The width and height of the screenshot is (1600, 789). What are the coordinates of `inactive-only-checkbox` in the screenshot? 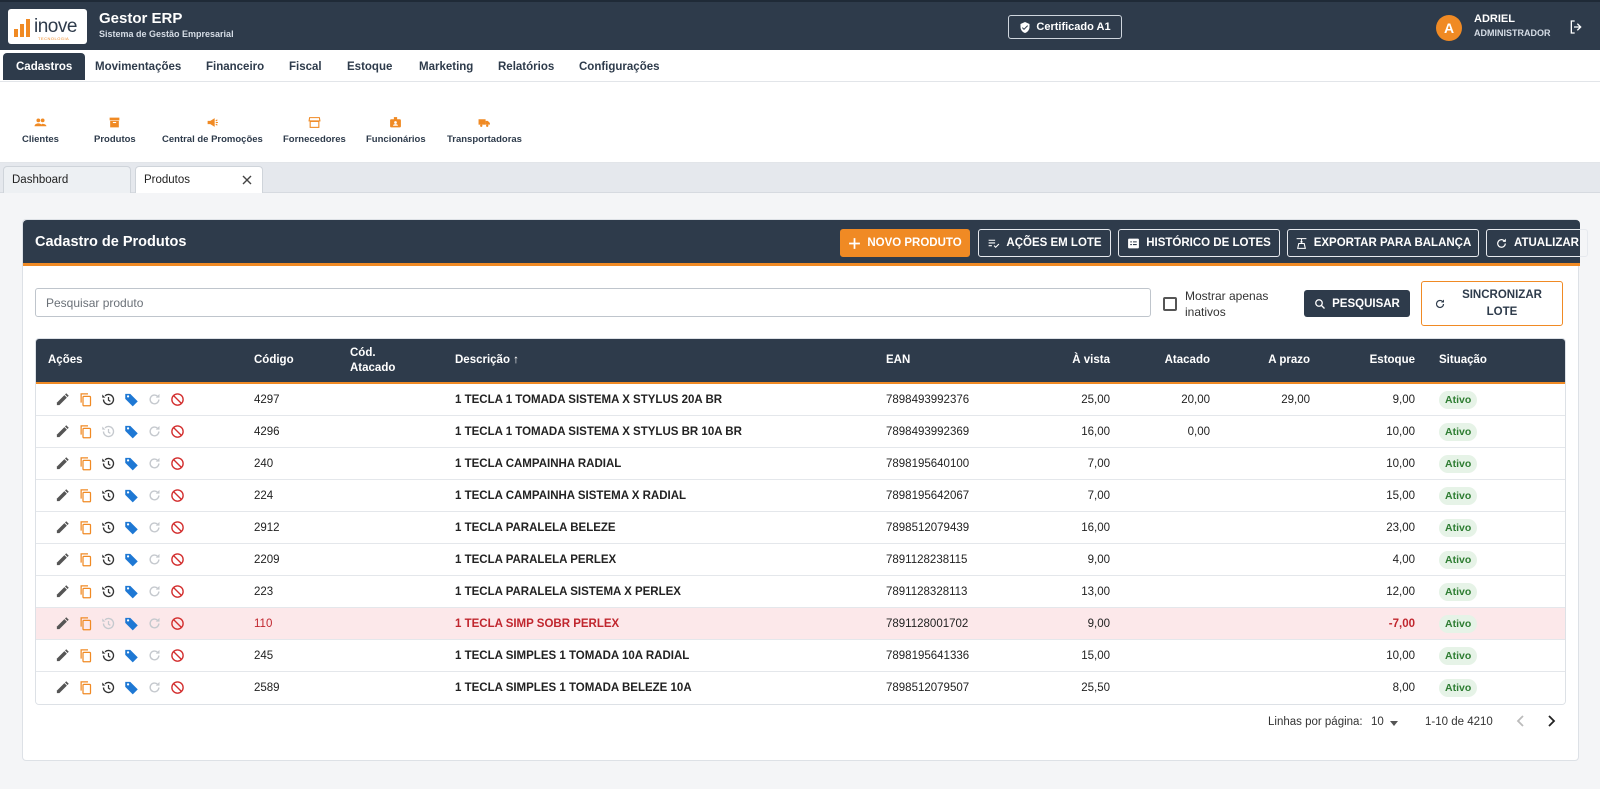 It's located at (1170, 304).